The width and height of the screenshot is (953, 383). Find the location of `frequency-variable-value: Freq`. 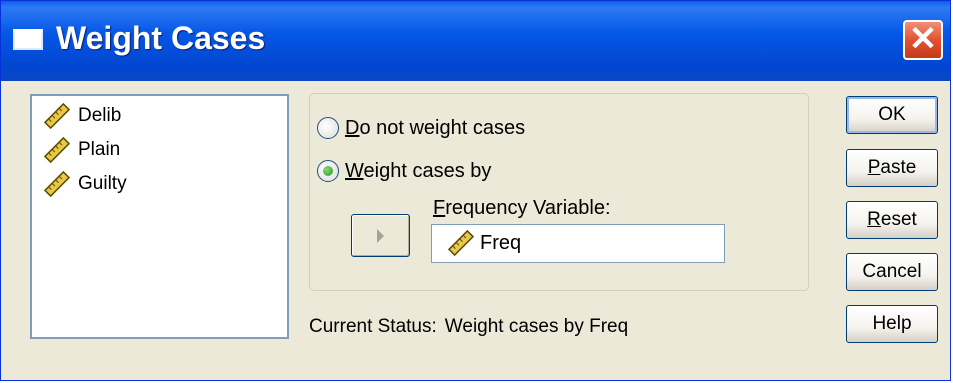

frequency-variable-value: Freq is located at coordinates (501, 243).